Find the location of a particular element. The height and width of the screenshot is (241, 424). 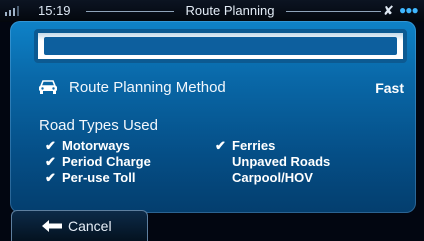

route-planning-method-label: Route Planning Method is located at coordinates (147, 87).